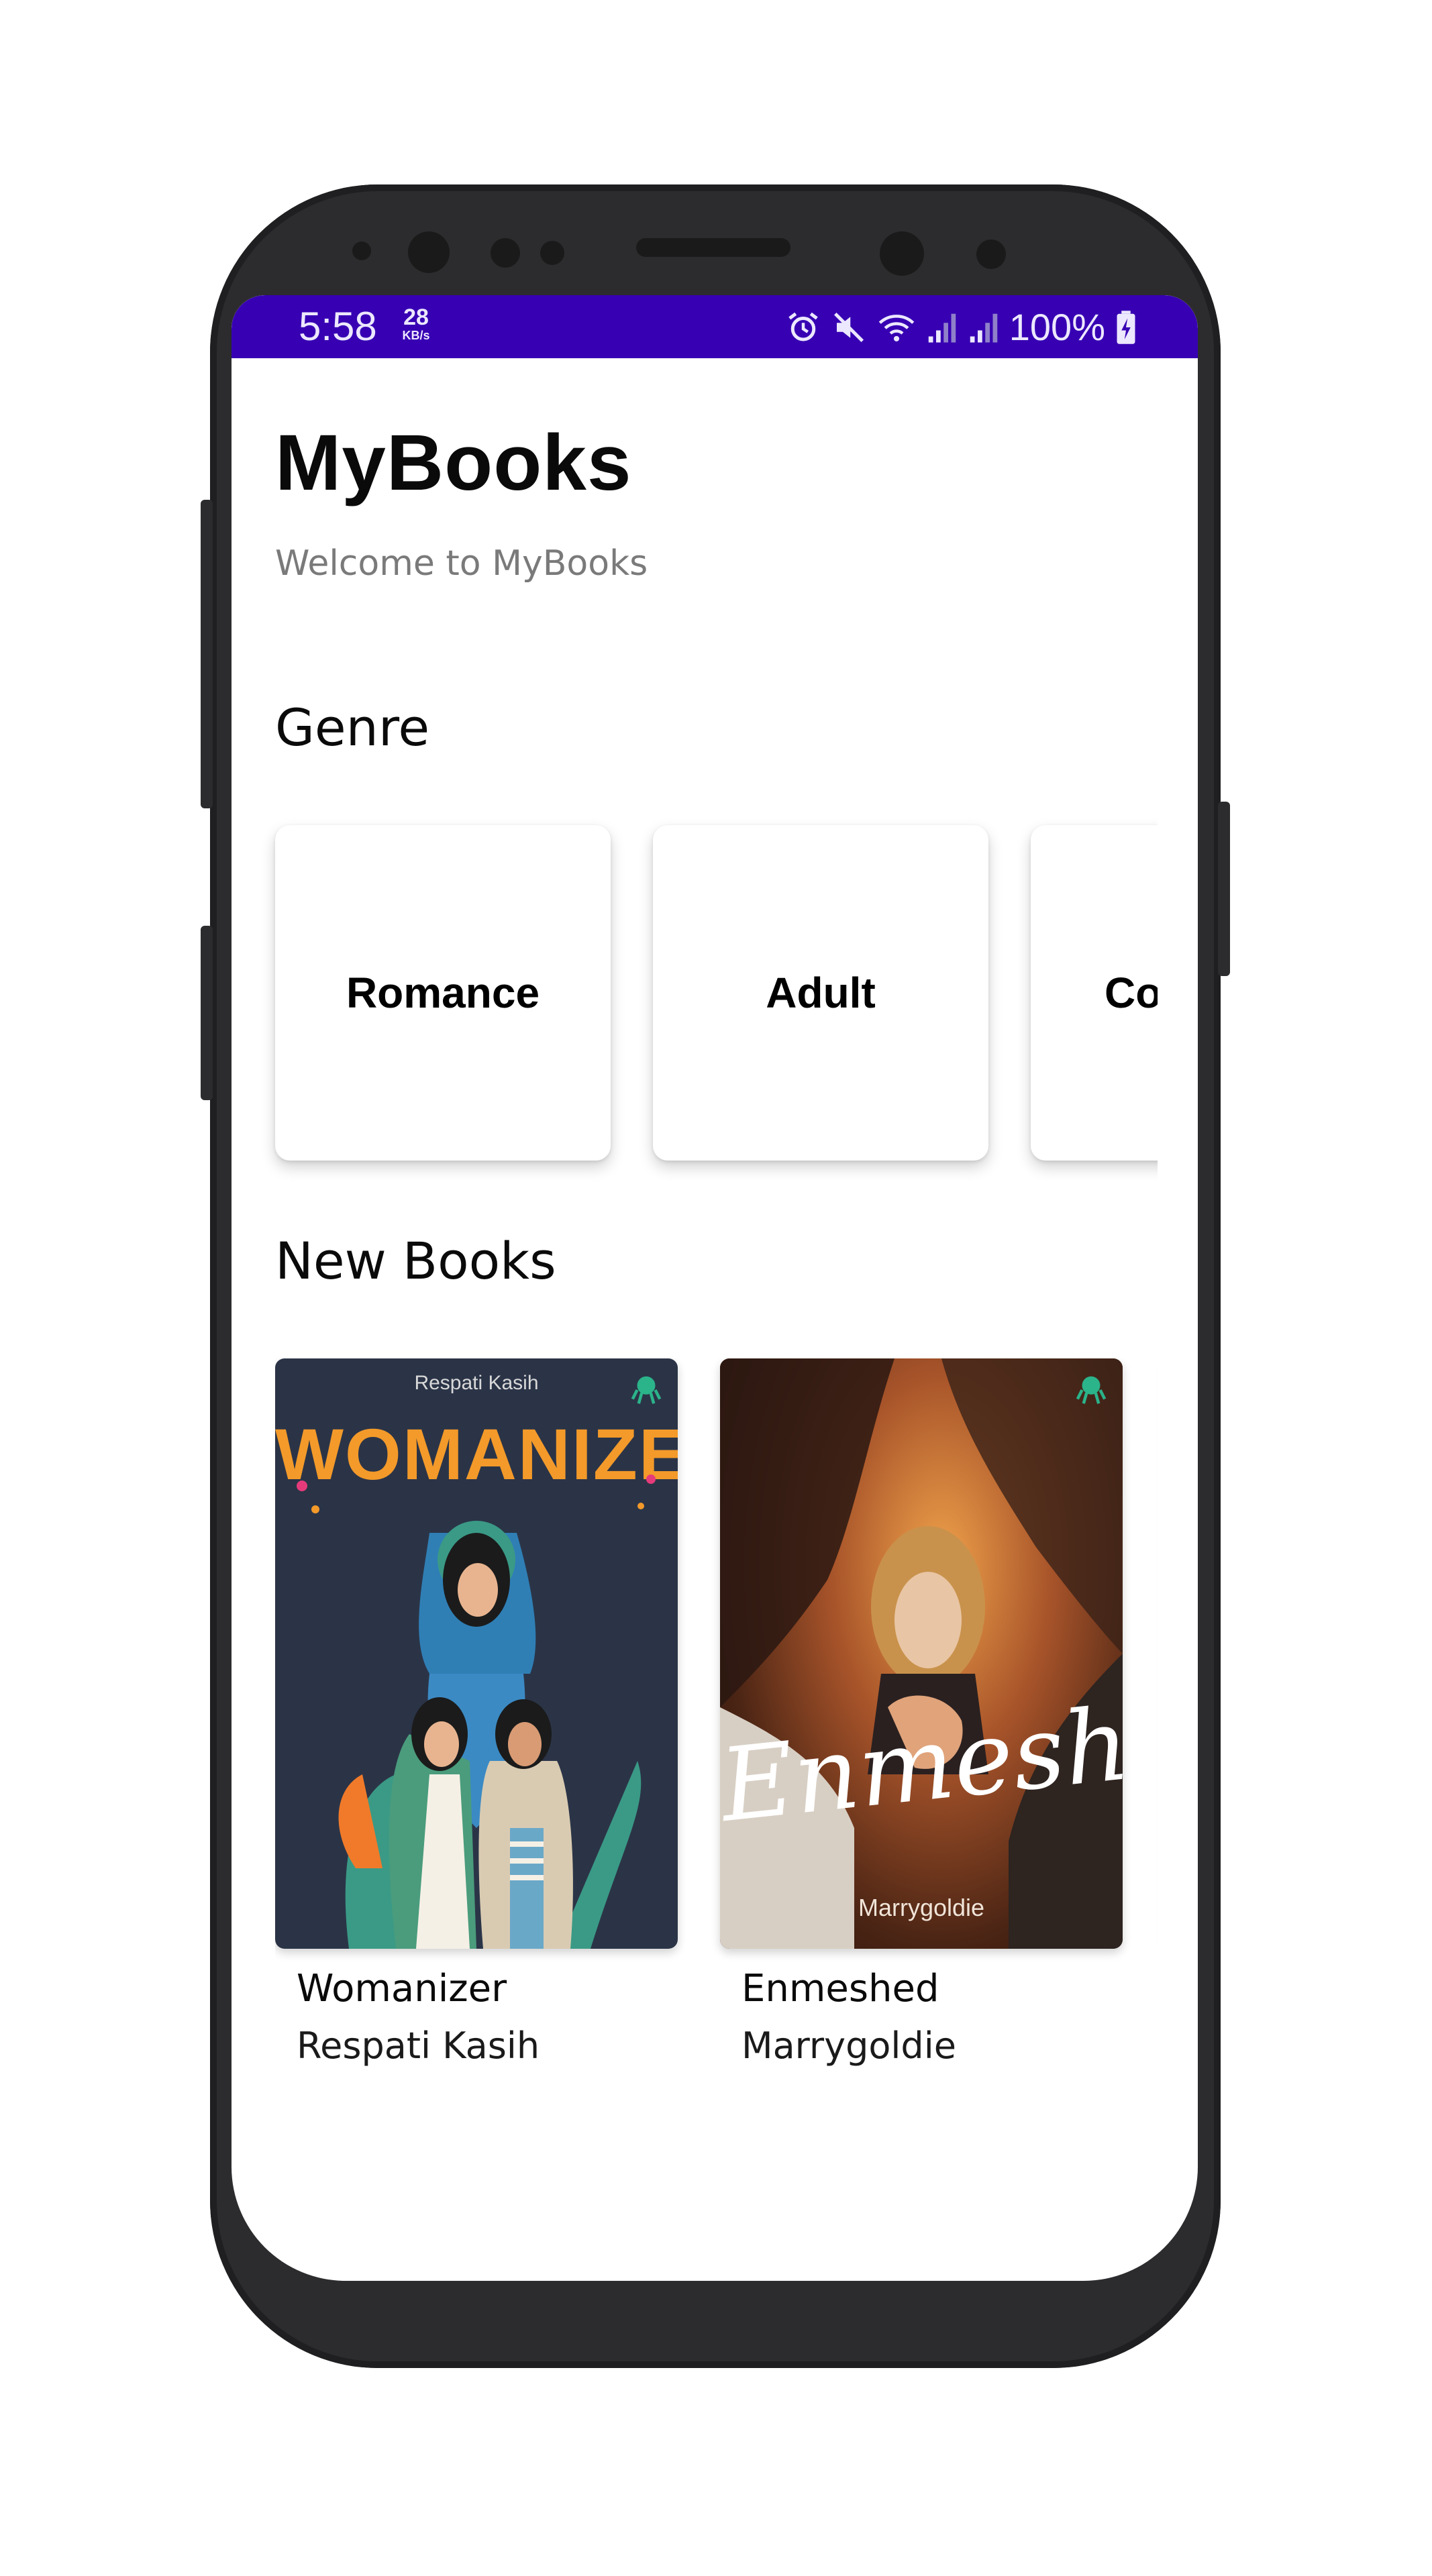 The height and width of the screenshot is (2576, 1432). What do you see at coordinates (207, 654) in the screenshot?
I see `volume-button` at bounding box center [207, 654].